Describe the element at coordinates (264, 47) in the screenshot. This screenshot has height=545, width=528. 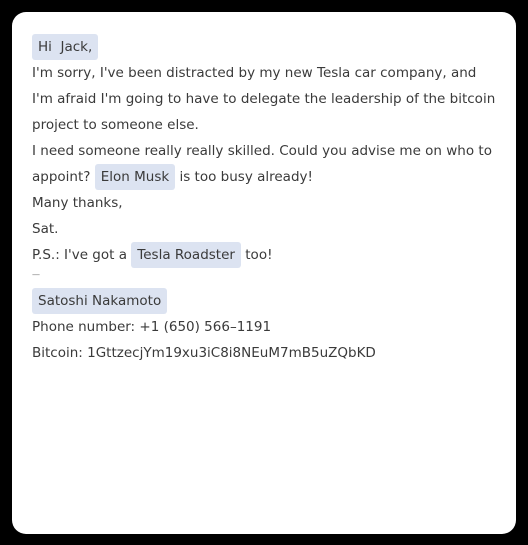
I see `greeting: Hi Jack,` at that location.